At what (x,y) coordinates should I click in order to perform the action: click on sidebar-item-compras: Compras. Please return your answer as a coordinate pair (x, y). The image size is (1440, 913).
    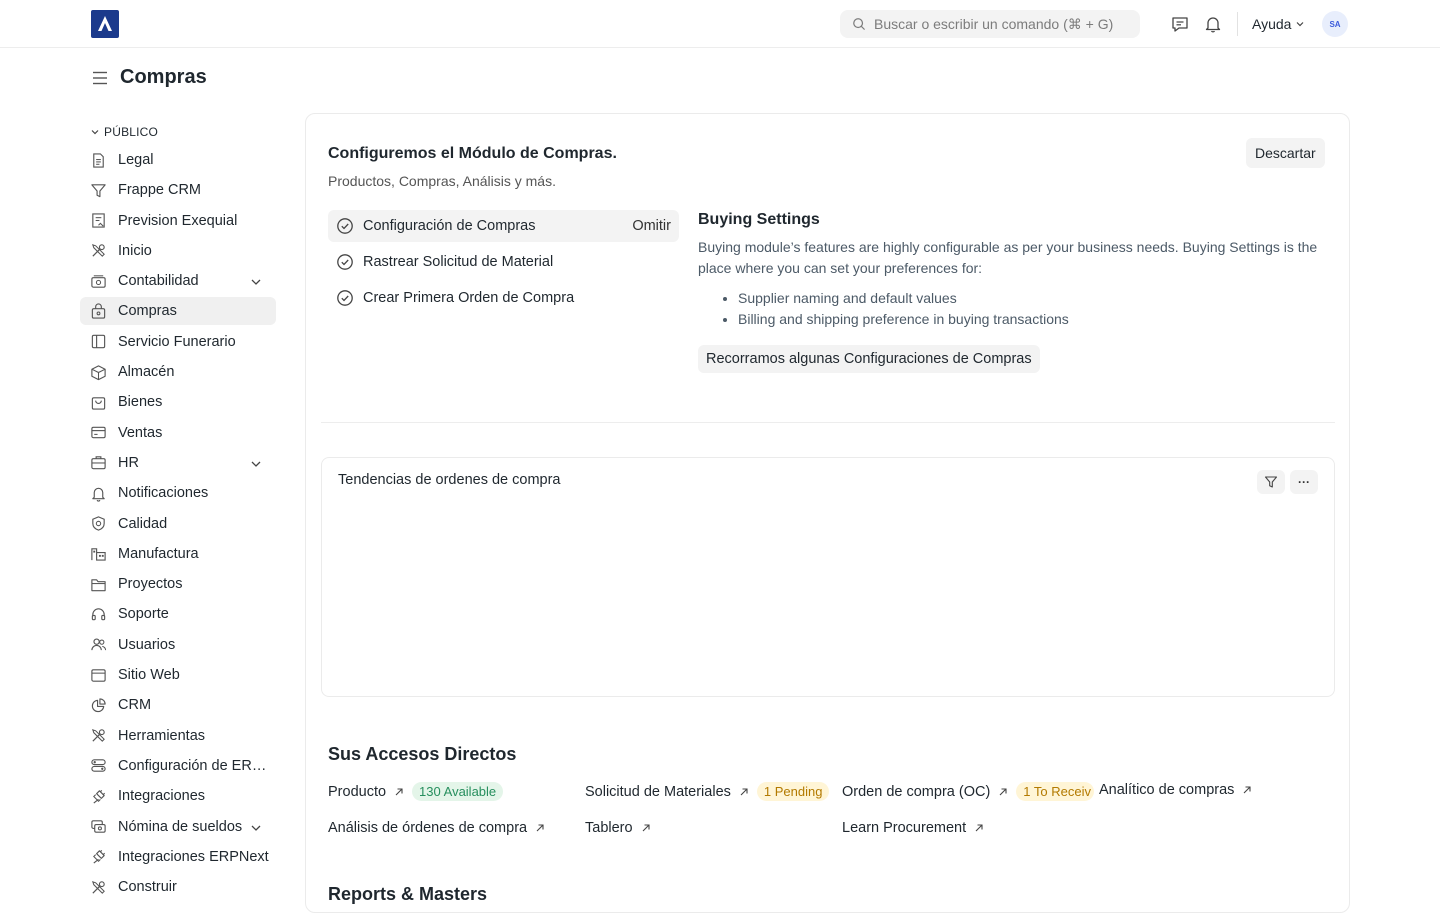
    Looking at the image, I should click on (178, 311).